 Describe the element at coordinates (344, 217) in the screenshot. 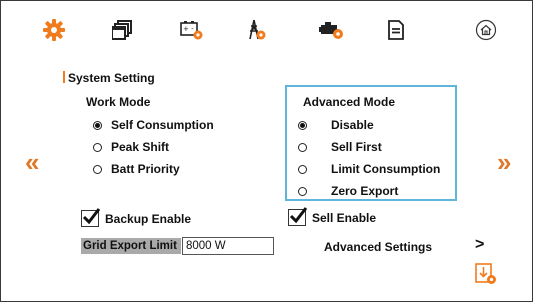

I see `checkbox-label: Sell Enable` at that location.